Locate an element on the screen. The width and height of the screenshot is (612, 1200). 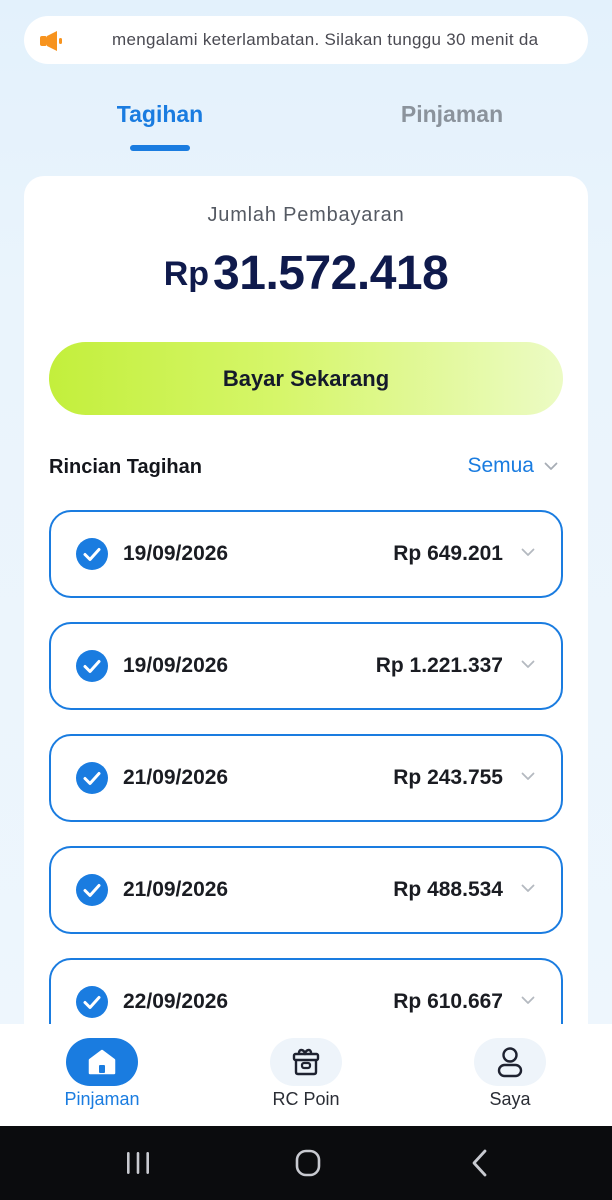
nav-rc-poin: RC Poin is located at coordinates (306, 1075).